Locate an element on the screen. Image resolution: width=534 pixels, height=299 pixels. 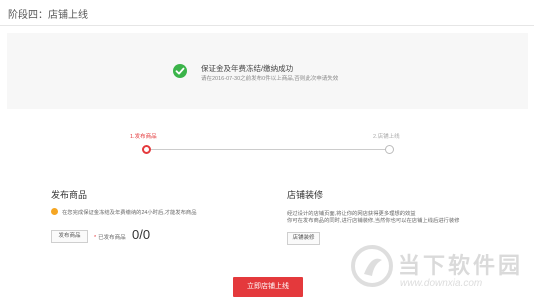
launch-store-button: 立即店铺上线 is located at coordinates (268, 287).